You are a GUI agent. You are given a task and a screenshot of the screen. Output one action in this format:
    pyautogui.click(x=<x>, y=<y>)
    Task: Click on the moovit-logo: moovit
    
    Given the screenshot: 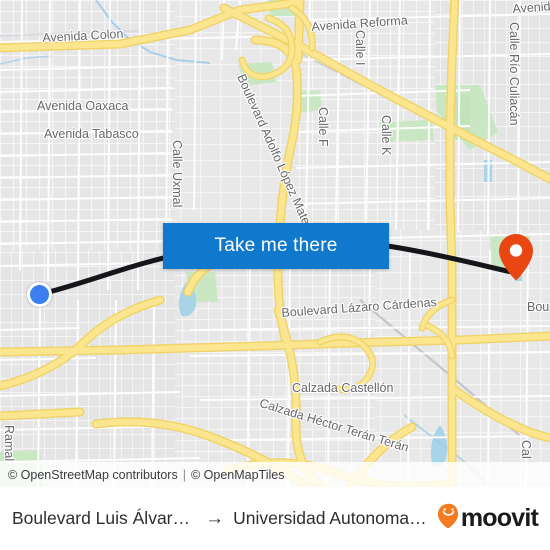 What is the action you would take?
    pyautogui.click(x=488, y=518)
    